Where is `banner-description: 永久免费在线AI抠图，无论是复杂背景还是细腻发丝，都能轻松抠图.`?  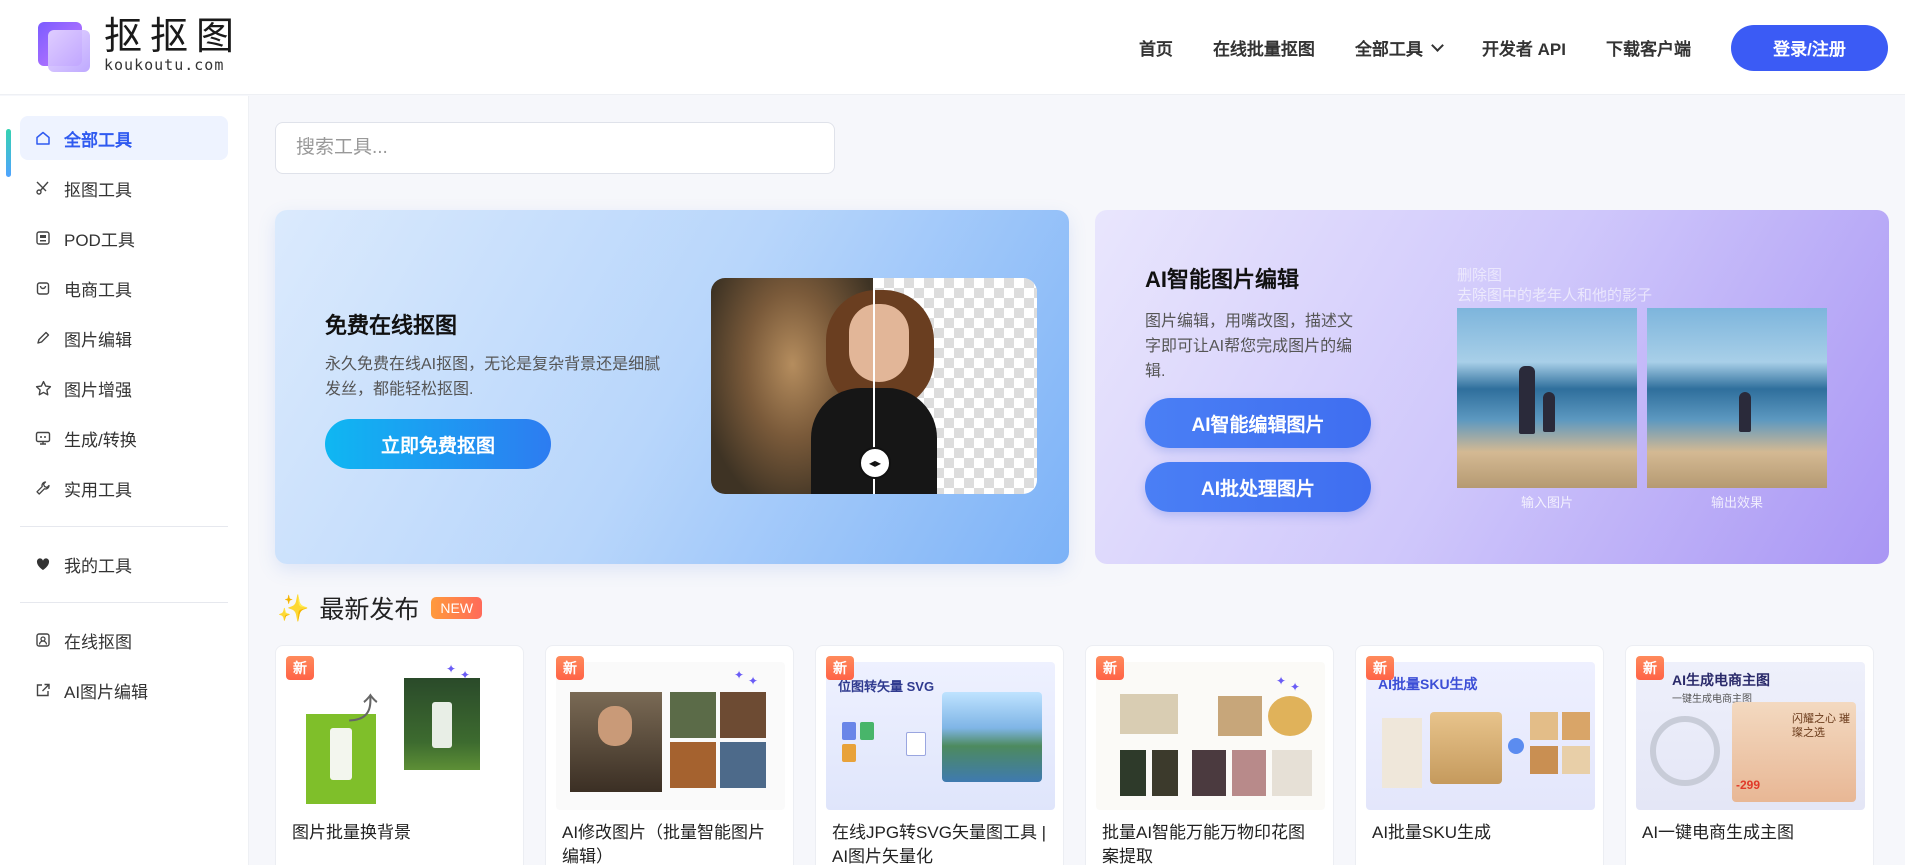
banner-description: 永久免费在线AI抠图，无论是复杂背景还是细腻发丝，都能轻松抠图. is located at coordinates (493, 377).